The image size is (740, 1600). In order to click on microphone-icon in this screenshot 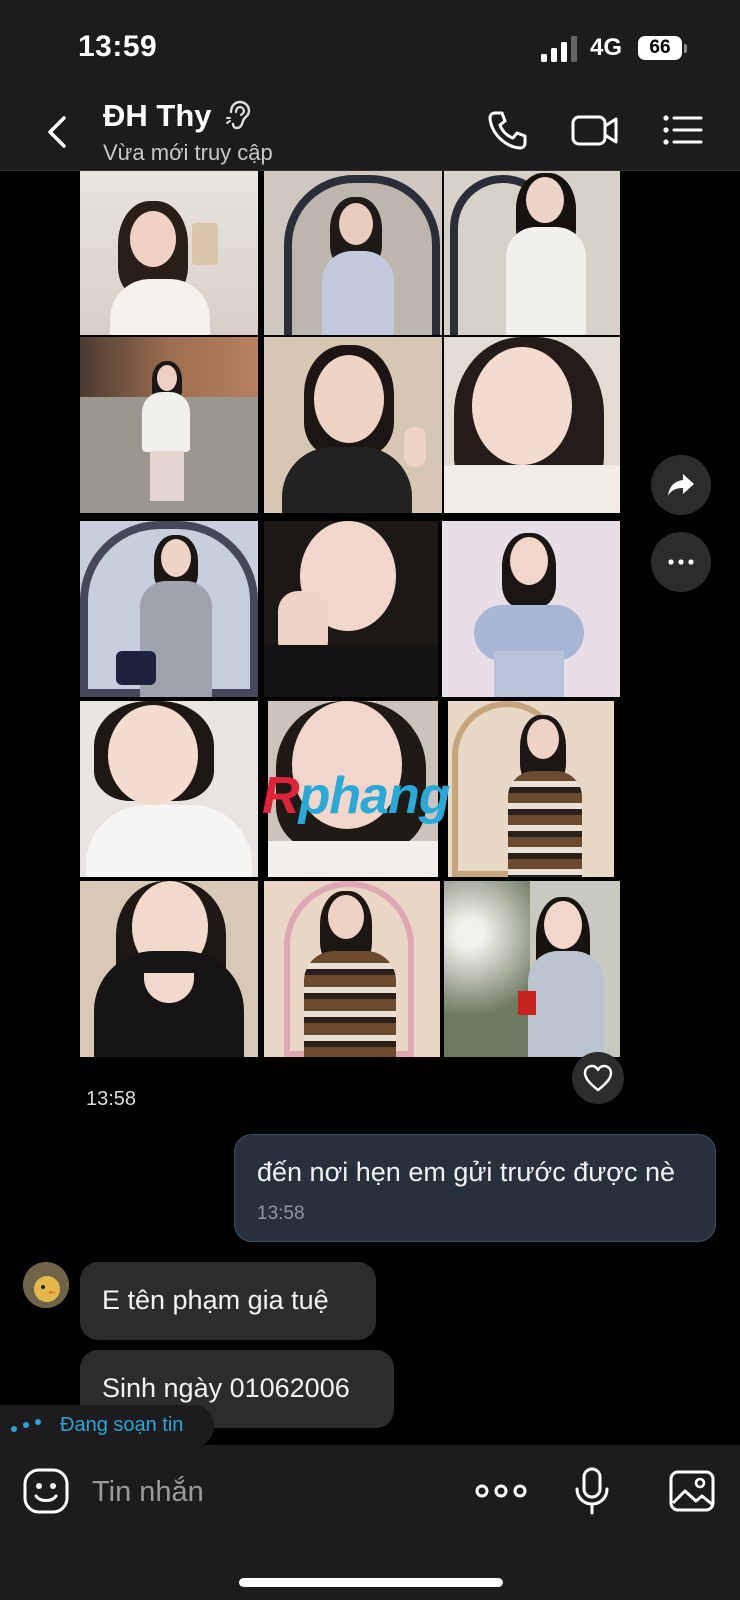, I will do `click(592, 1491)`.